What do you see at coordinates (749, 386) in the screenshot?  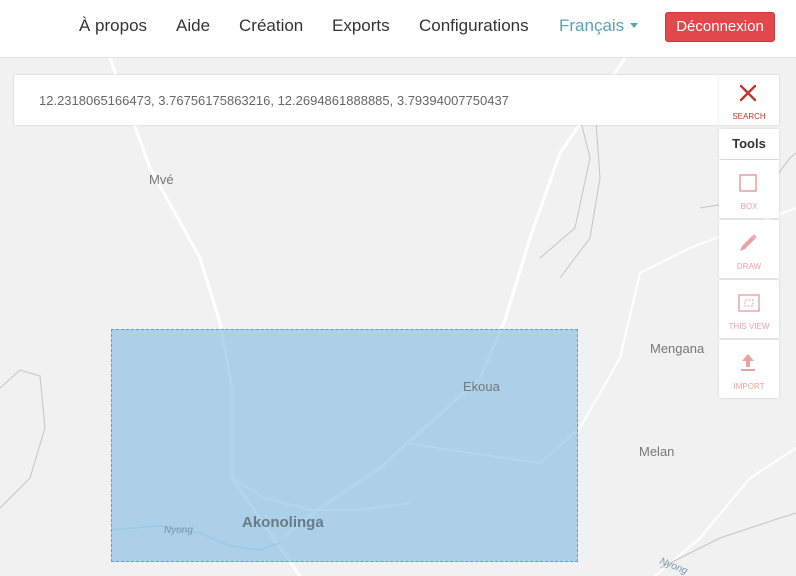 I see `import-tool-label: IMPORT` at bounding box center [749, 386].